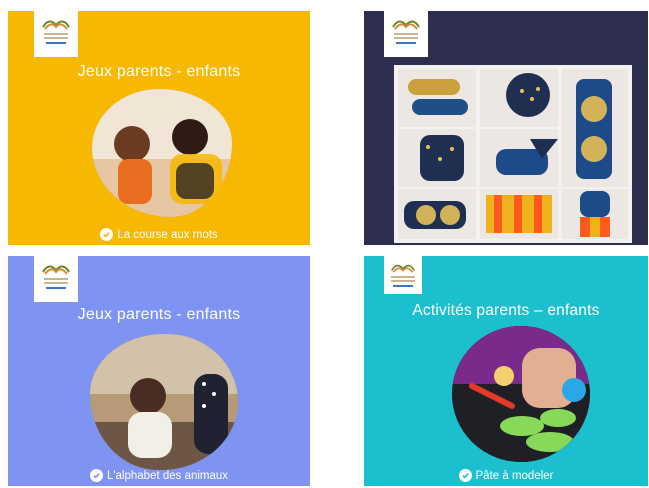 Image resolution: width=649 pixels, height=488 pixels. I want to click on child-playing-photo, so click(164, 402).